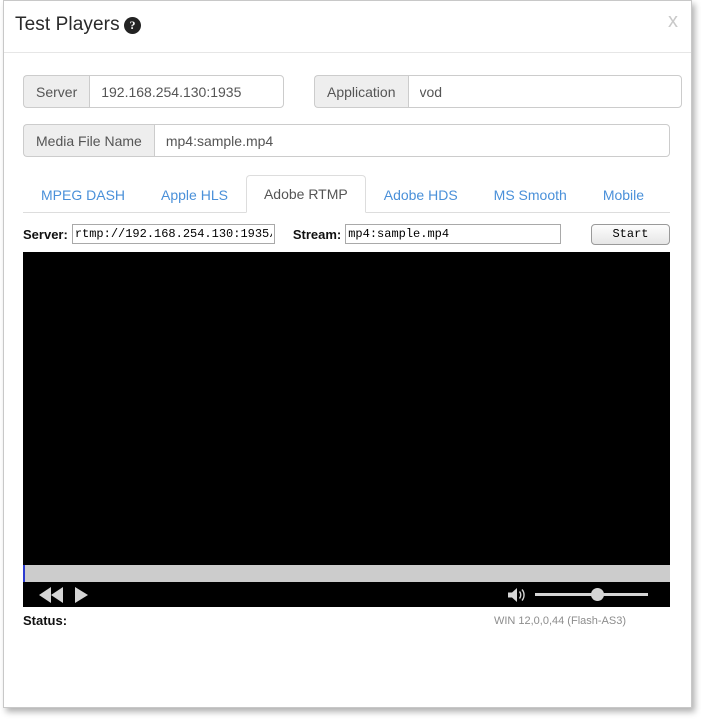 The width and height of the screenshot is (701, 723). I want to click on rtmp-server-label: Server:, so click(45, 234).